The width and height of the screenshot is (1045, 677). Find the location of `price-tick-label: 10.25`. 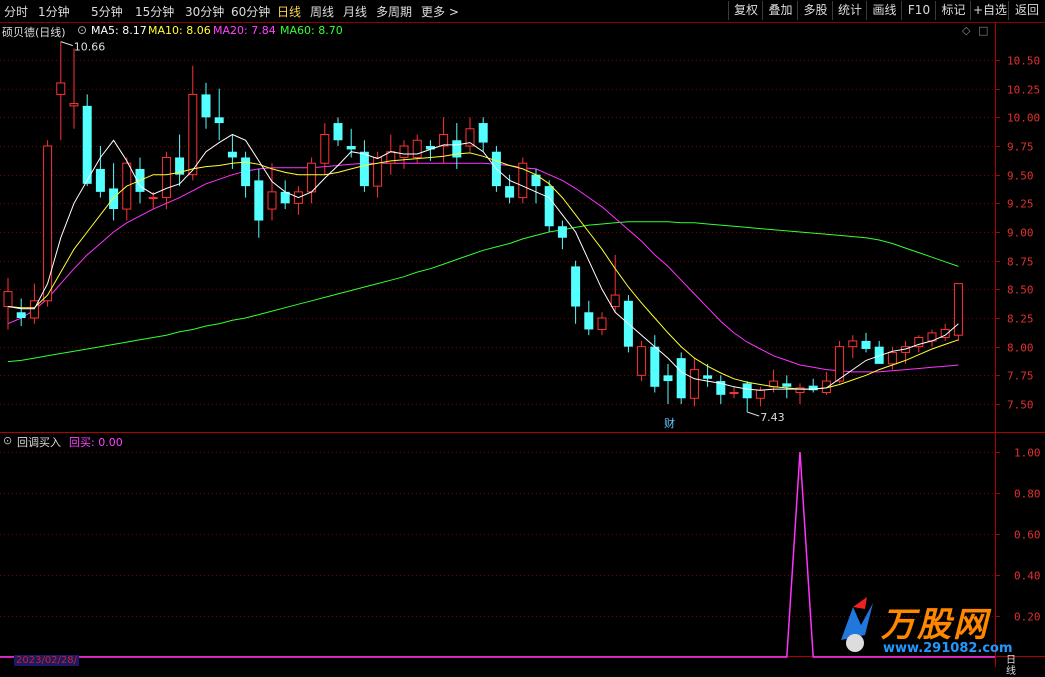

price-tick-label: 10.25 is located at coordinates (1023, 90).